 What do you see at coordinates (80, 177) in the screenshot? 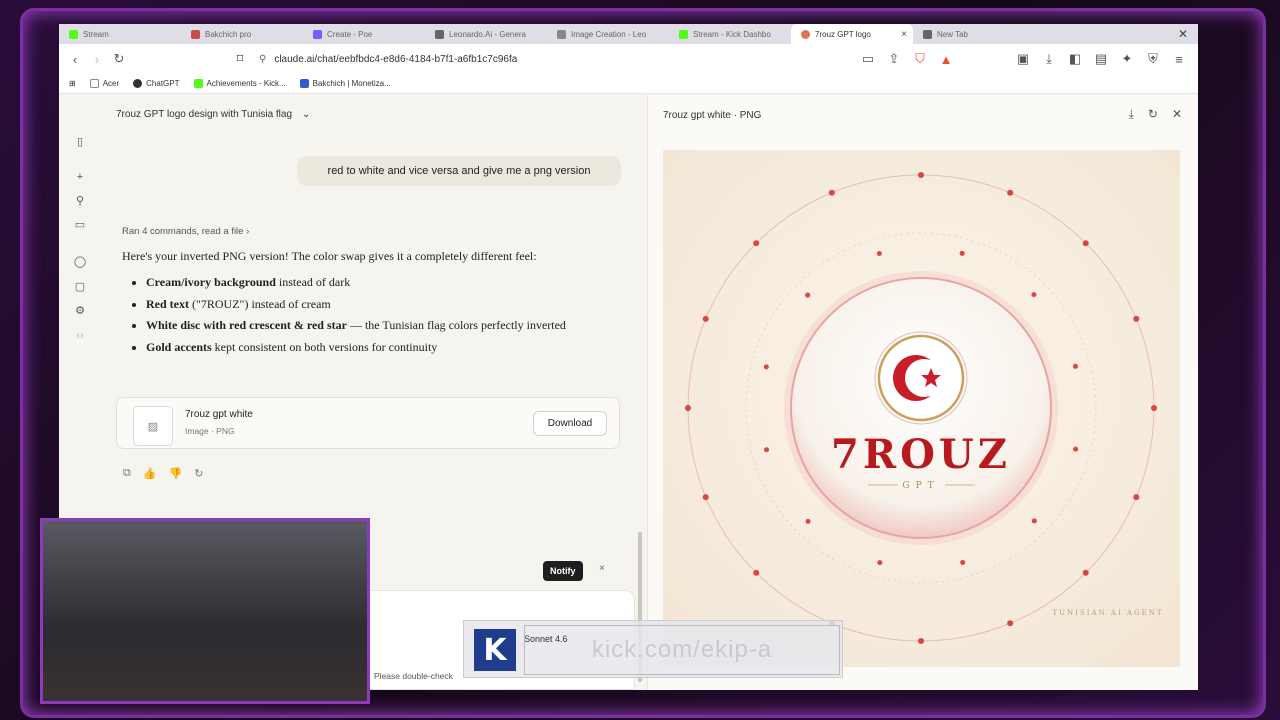
I see `new-chat-icon: +` at bounding box center [80, 177].